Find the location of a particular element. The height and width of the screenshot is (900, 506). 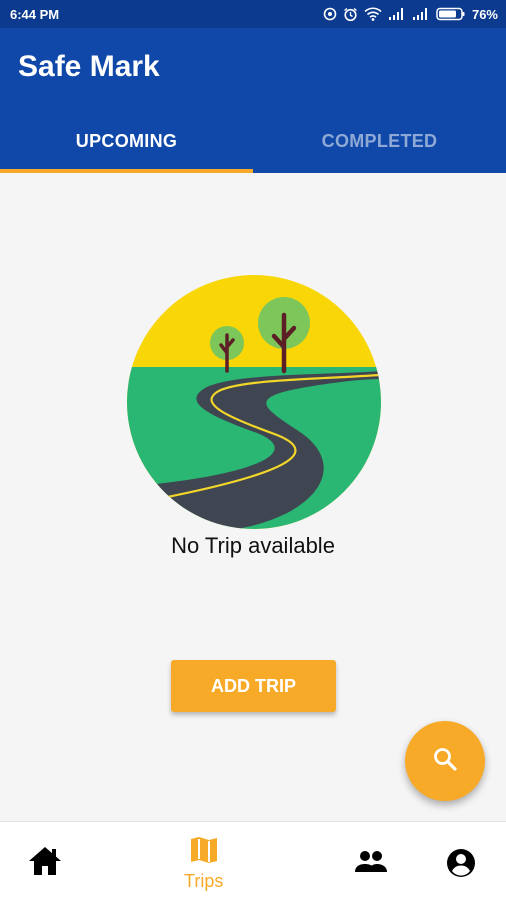

tab-completed-label: COMPLETED is located at coordinates (379, 141).